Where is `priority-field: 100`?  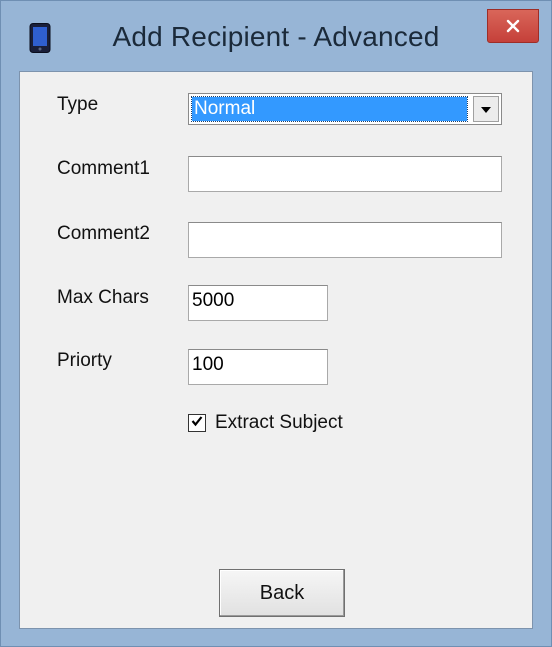 priority-field: 100 is located at coordinates (258, 367).